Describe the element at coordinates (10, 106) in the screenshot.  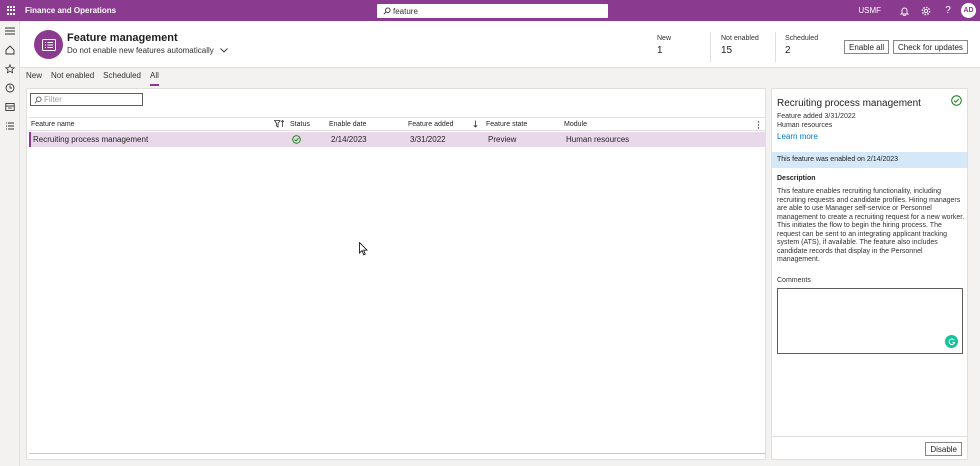
I see `workspace-icon` at that location.